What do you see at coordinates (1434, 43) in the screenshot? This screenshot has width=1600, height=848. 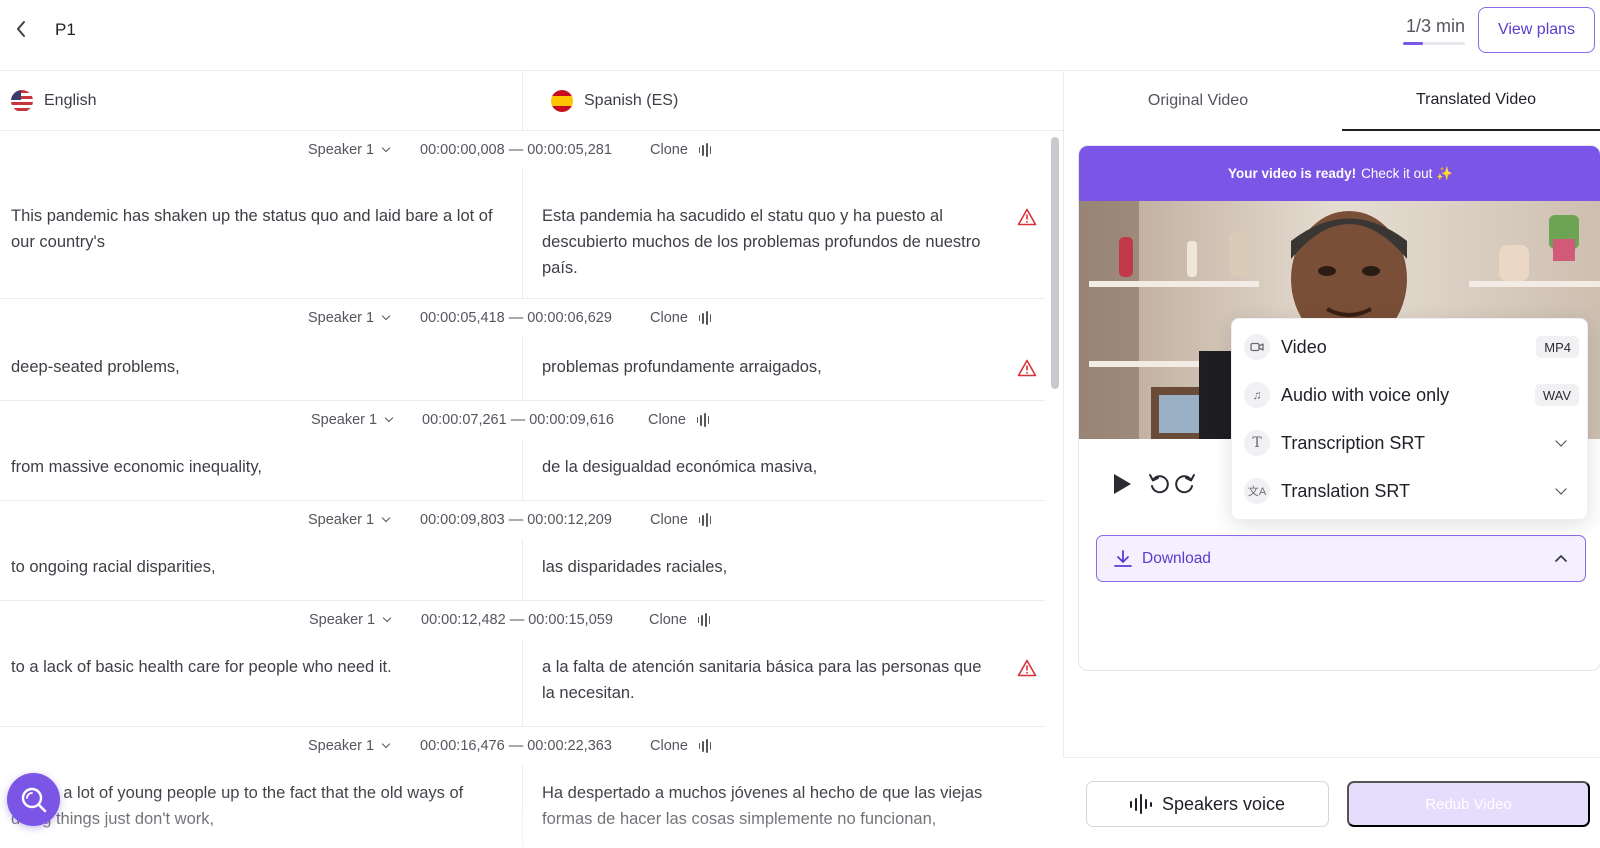 I see `usage-progress-bar` at bounding box center [1434, 43].